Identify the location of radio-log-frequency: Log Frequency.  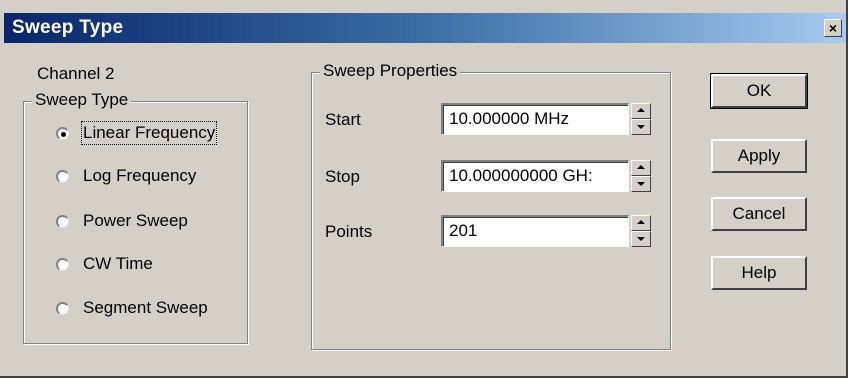
(126, 176).